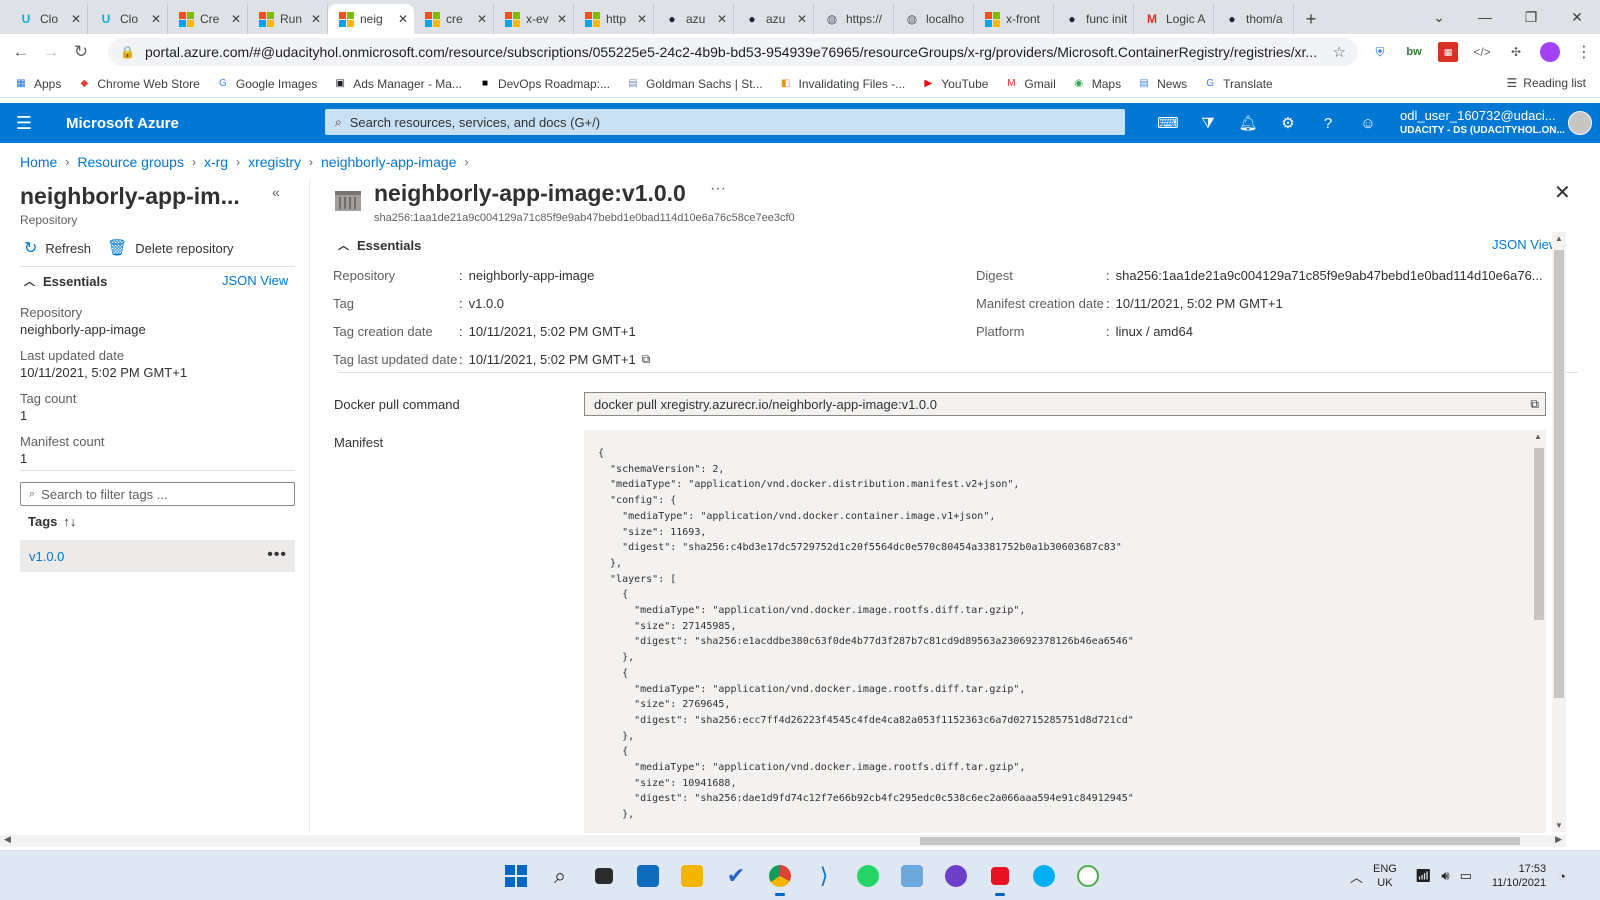  I want to click on breadcrumb-home: Home, so click(38, 162).